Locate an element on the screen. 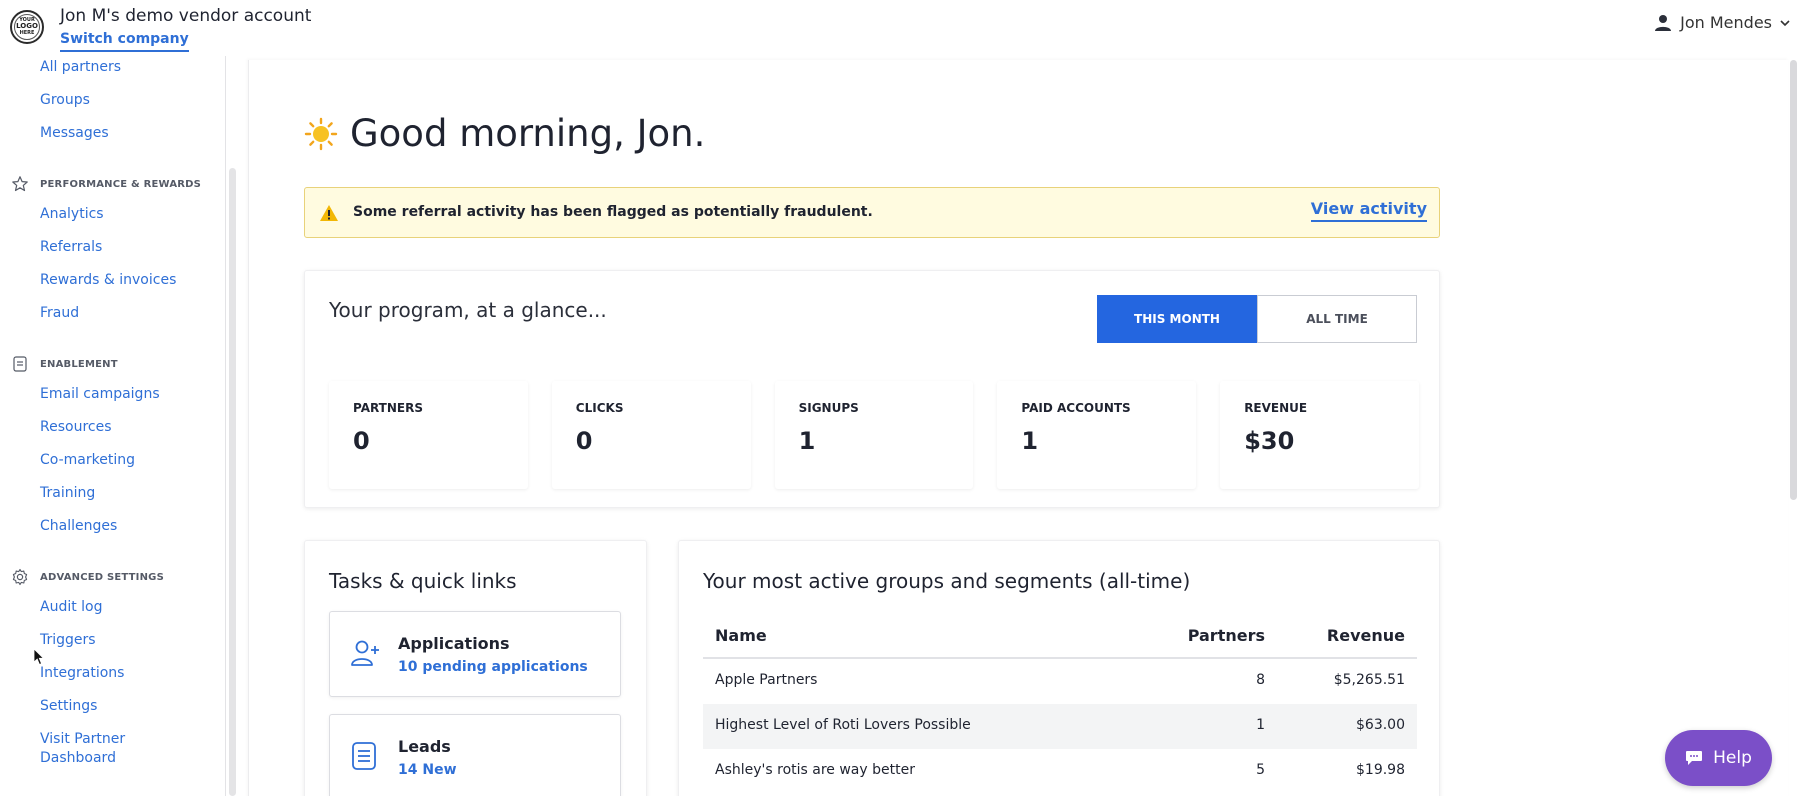  sidebar-item-fraud: Fraud is located at coordinates (59, 313).